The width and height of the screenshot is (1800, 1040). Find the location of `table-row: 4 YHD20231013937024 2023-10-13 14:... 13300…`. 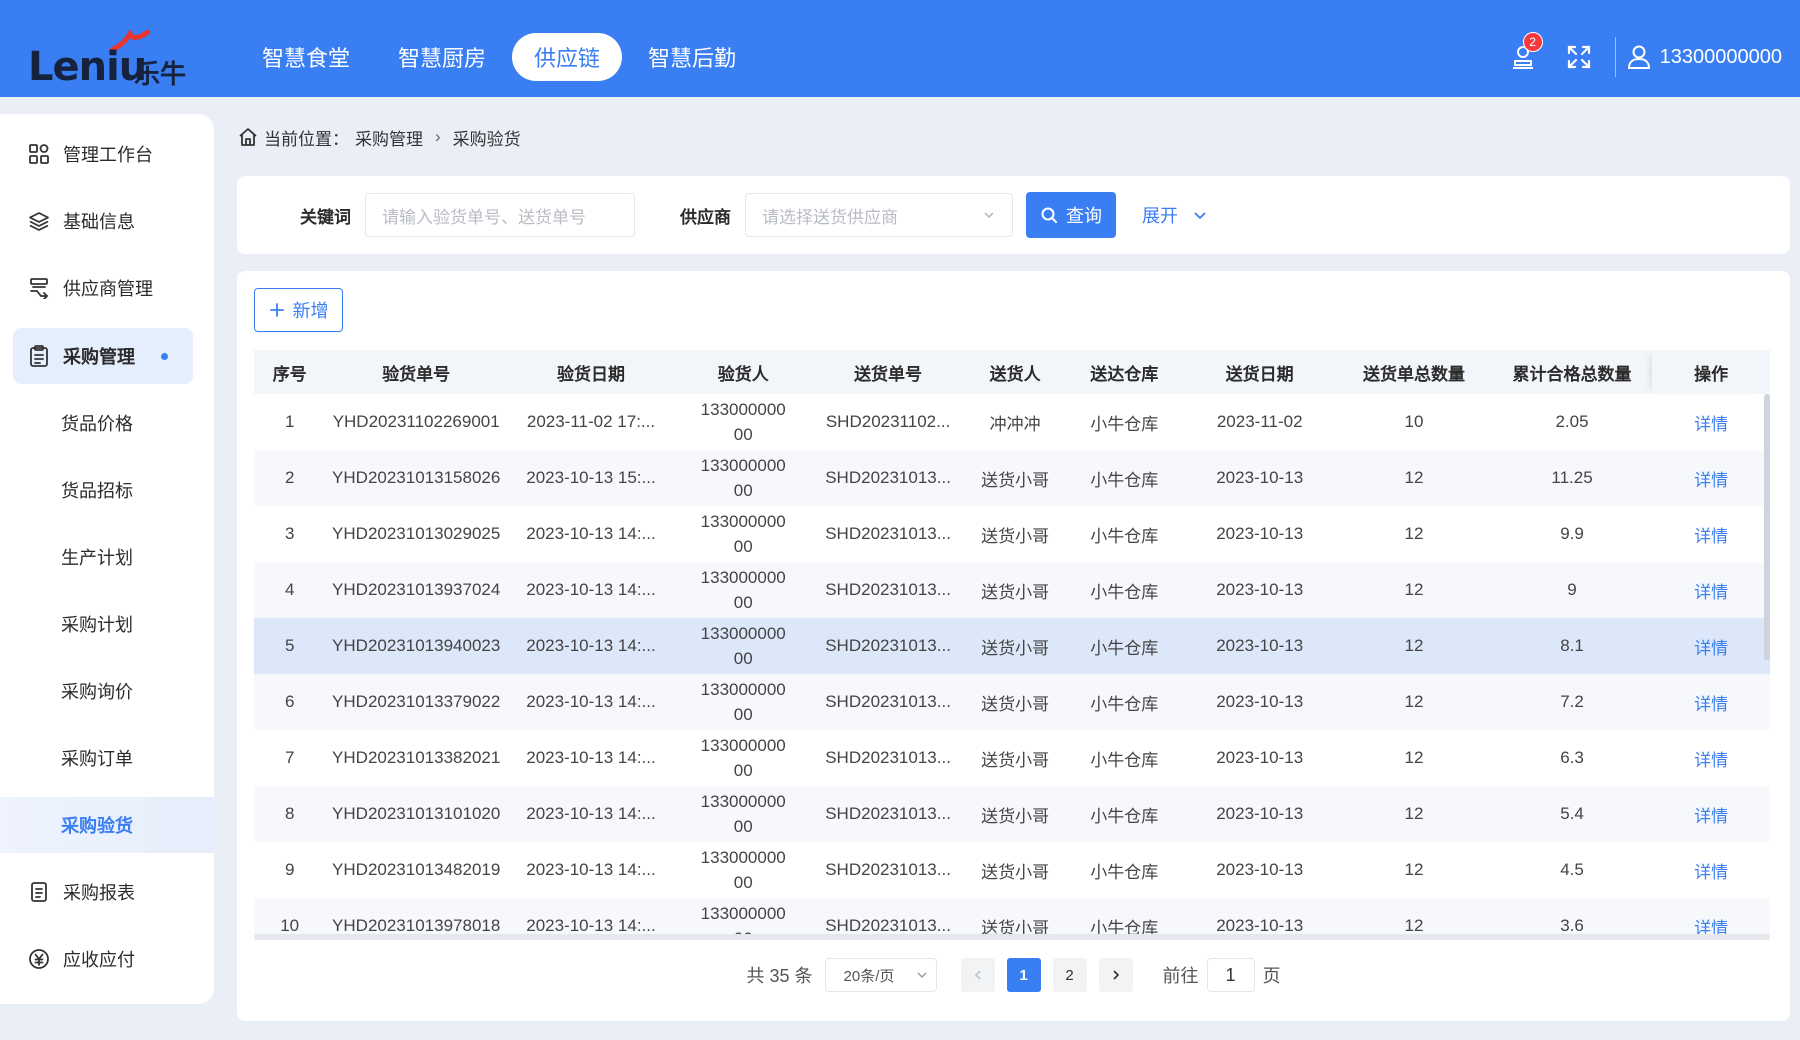

table-row: 4 YHD20231013937024 2023-10-13 14:... 13300… is located at coordinates (1012, 590).